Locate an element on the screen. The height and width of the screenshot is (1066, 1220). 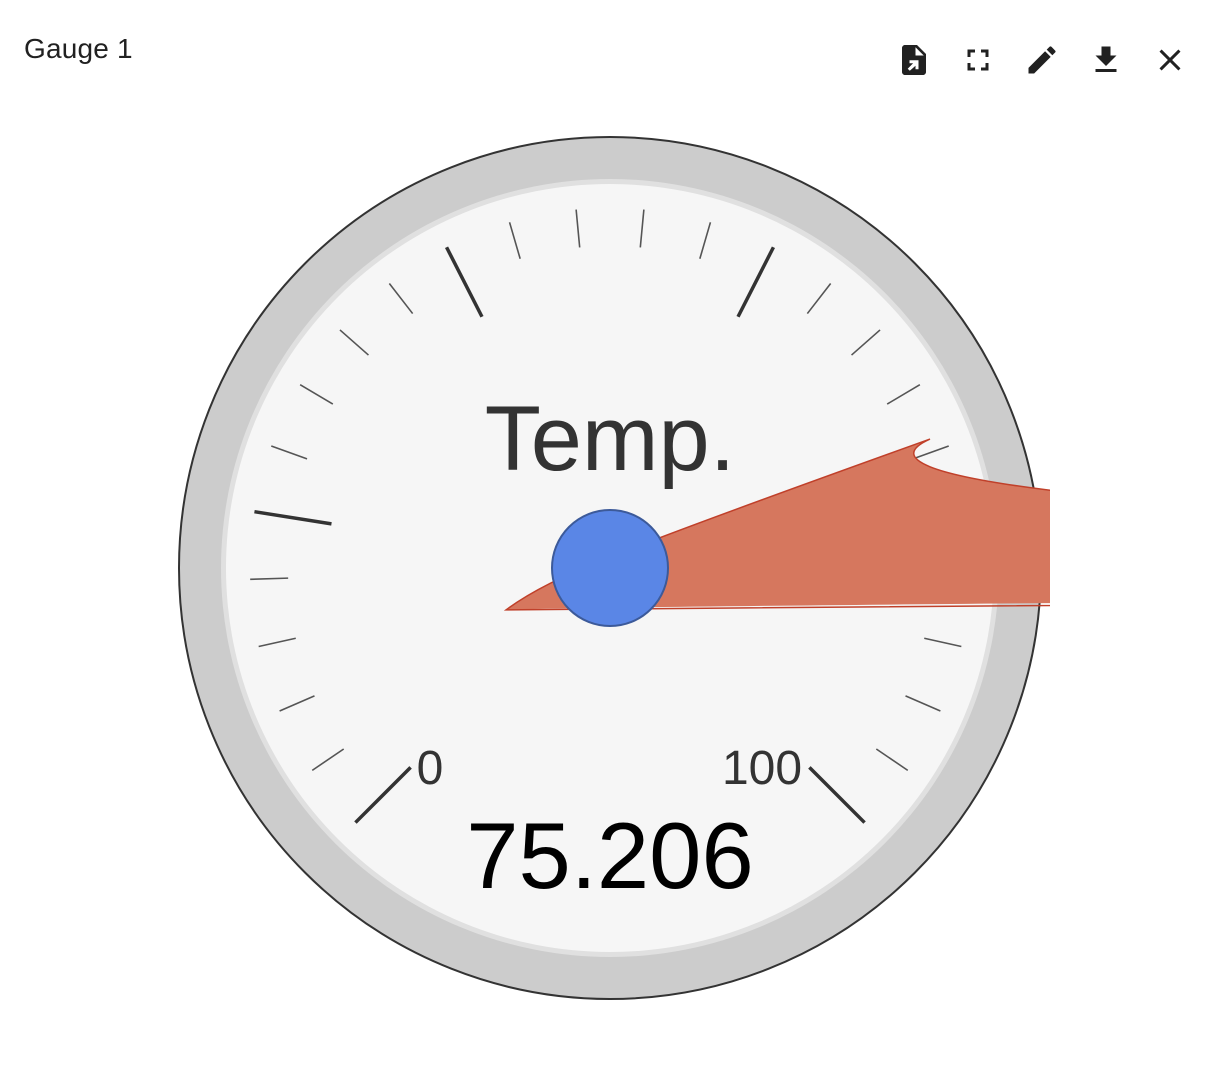
gauge-hub is located at coordinates (610, 568).